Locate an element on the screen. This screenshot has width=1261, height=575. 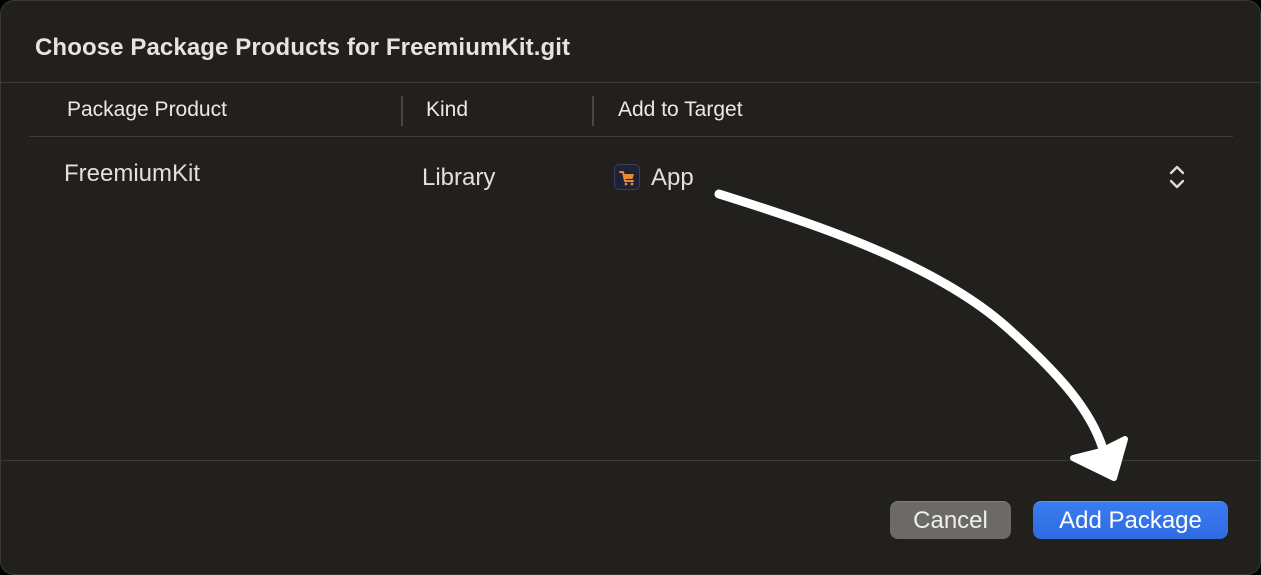
column-header-kind: Kind is located at coordinates (447, 110).